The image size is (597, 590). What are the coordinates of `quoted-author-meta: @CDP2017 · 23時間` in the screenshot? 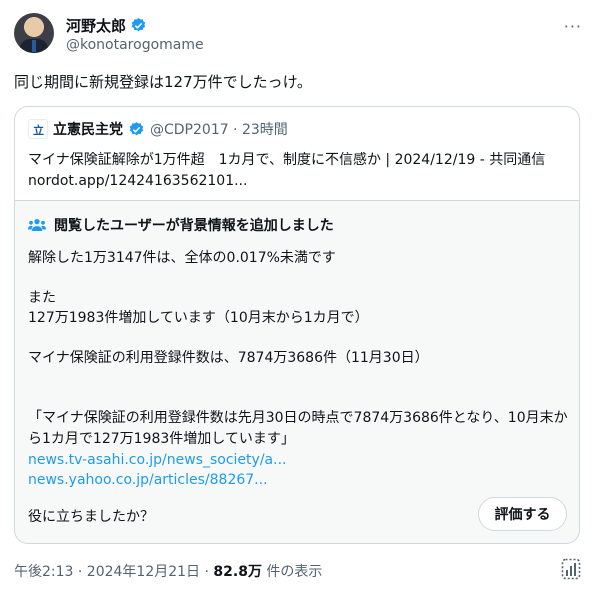 It's located at (219, 130).